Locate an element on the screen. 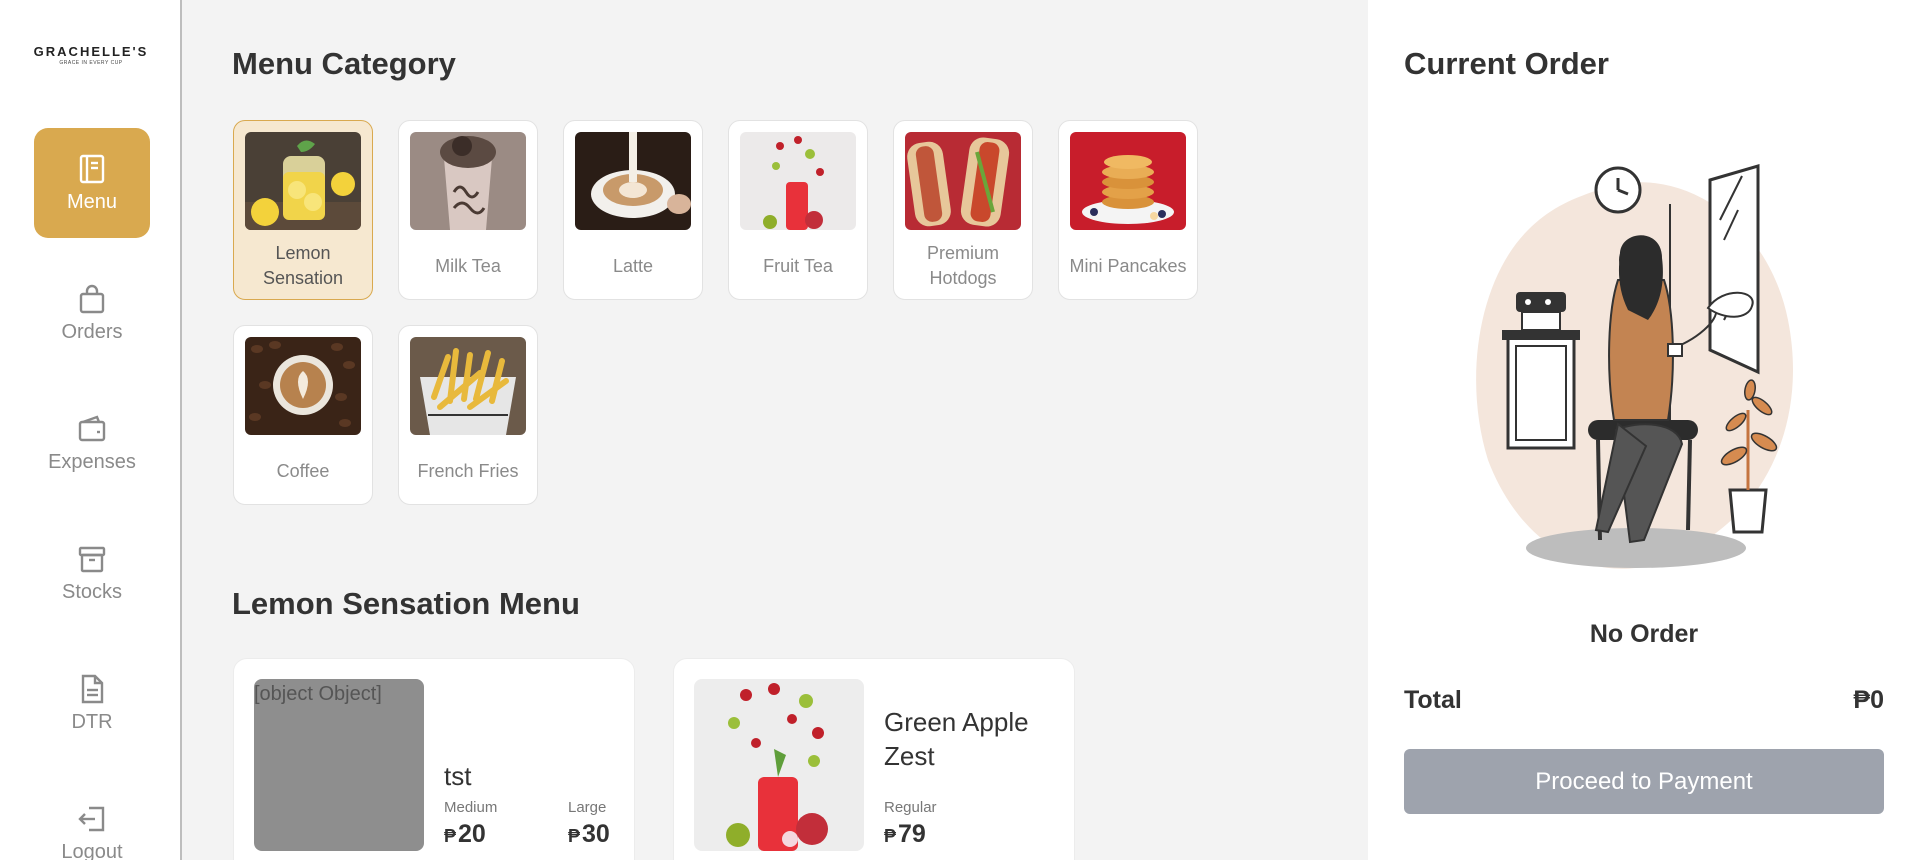 Image resolution: width=1920 pixels, height=860 pixels. size-label: Medium is located at coordinates (471, 807).